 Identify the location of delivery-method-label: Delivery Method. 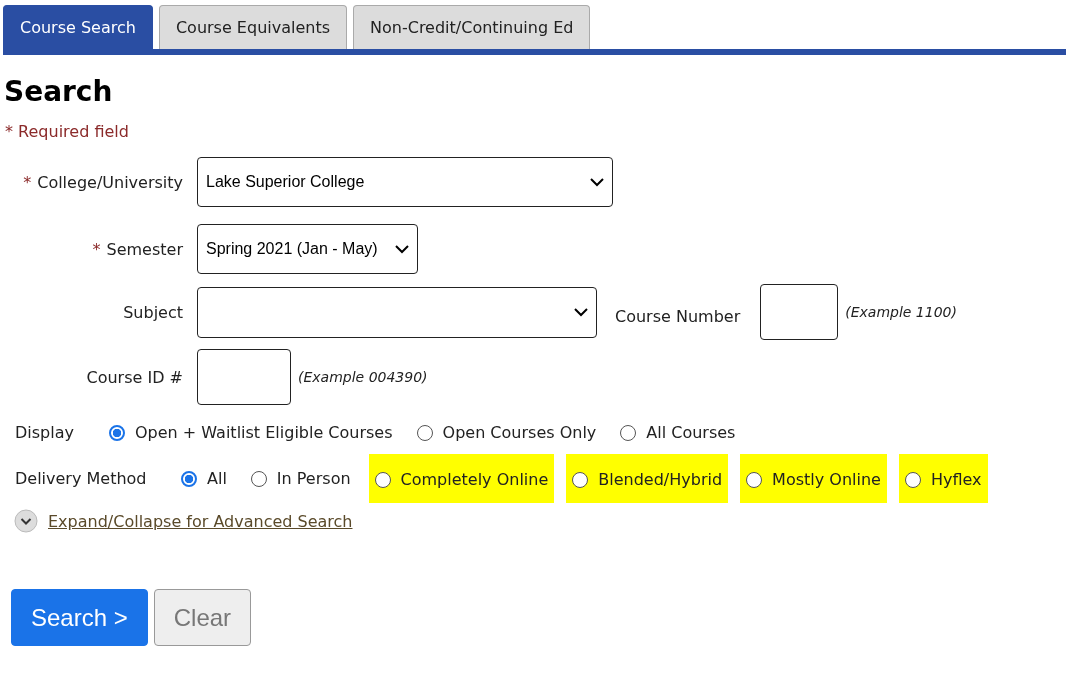
(81, 478).